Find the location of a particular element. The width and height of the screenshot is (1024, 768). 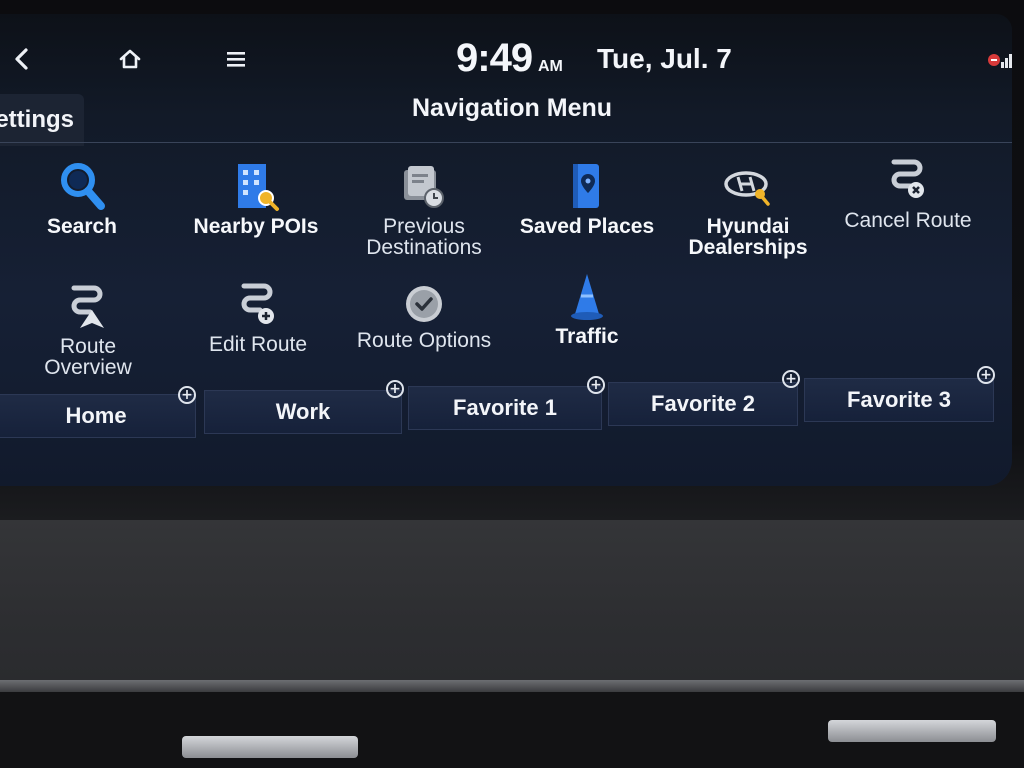

menu-item-label: Hyundai Dealerships is located at coordinates (748, 237).